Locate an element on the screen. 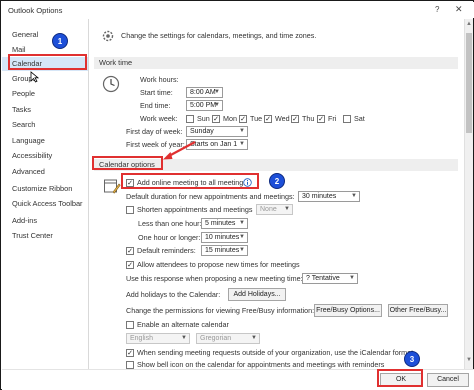 This screenshot has height=390, width=474. scrollbar-thumb is located at coordinates (469, 83).